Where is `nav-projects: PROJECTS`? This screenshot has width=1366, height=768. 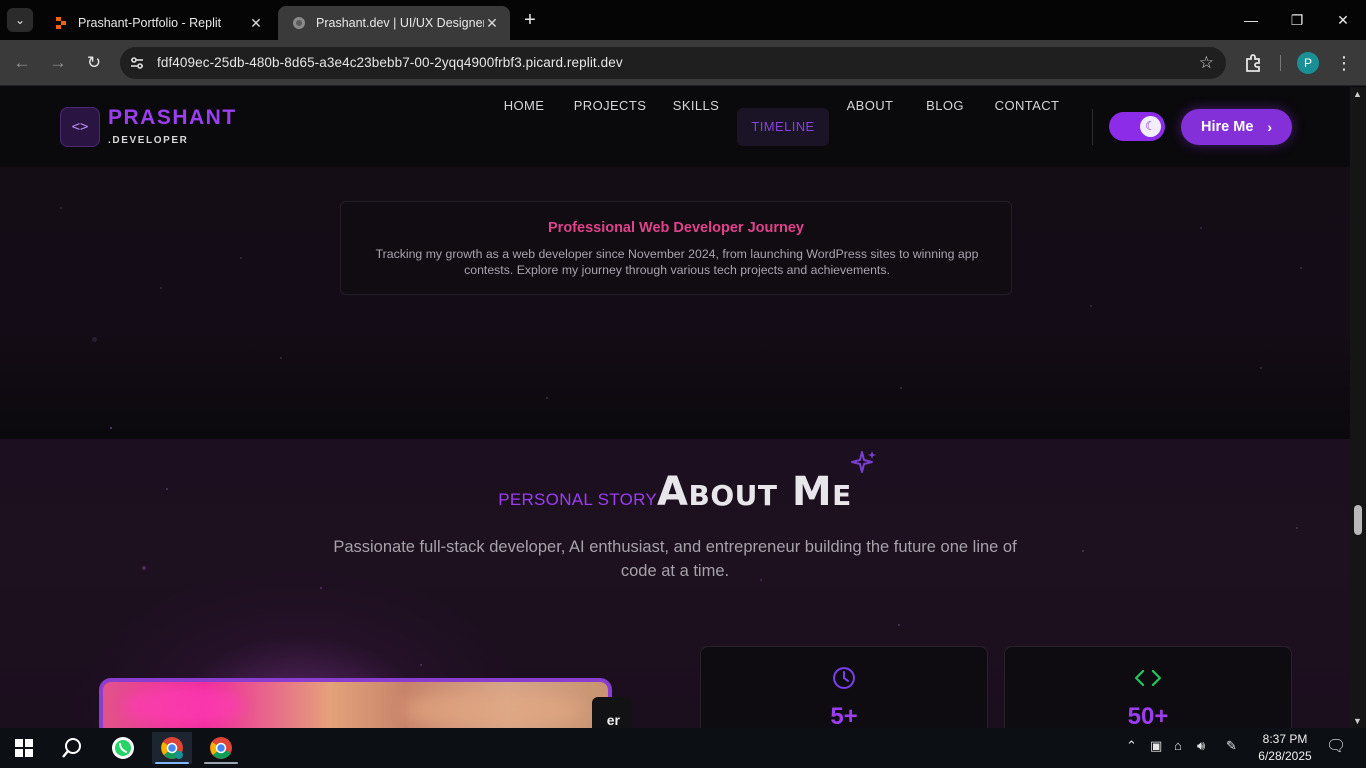
nav-projects: PROJECTS is located at coordinates (610, 106).